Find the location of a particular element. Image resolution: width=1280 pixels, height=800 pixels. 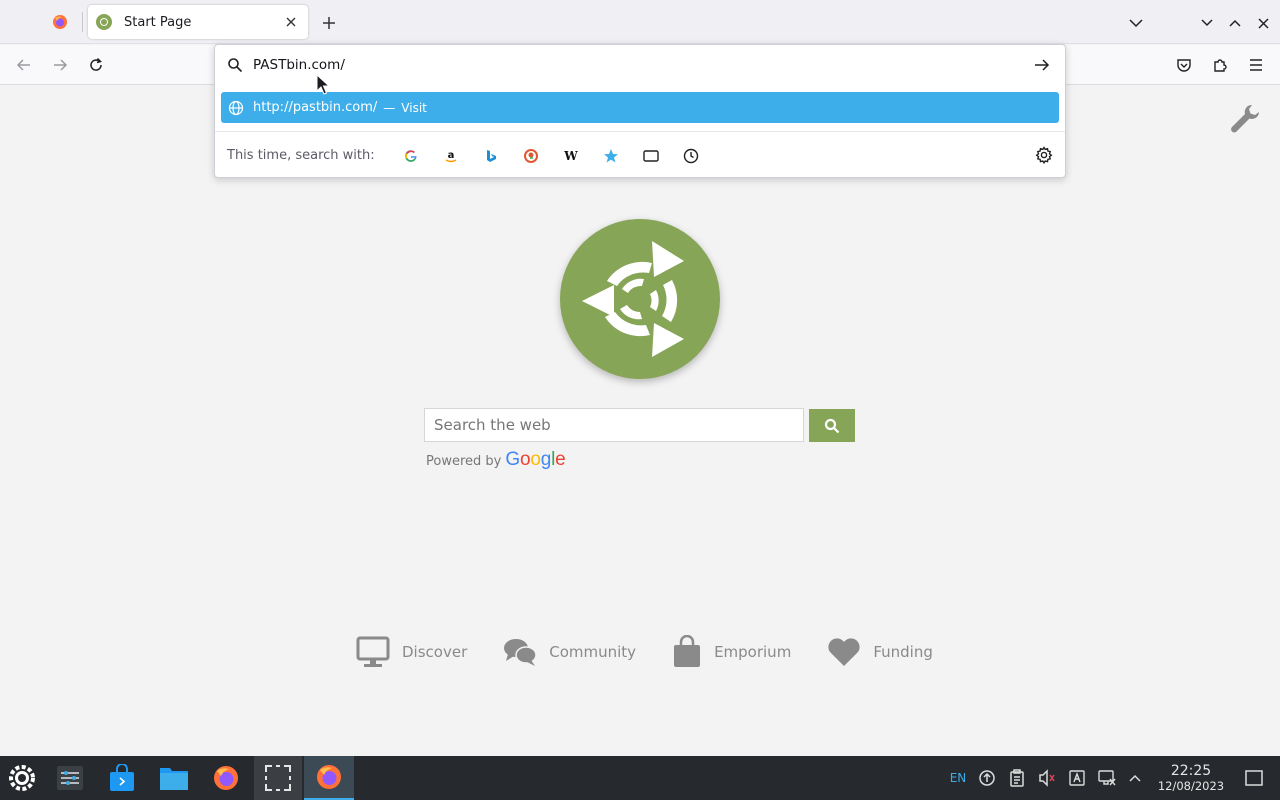

screenshot-selection-icon is located at coordinates (278, 778).